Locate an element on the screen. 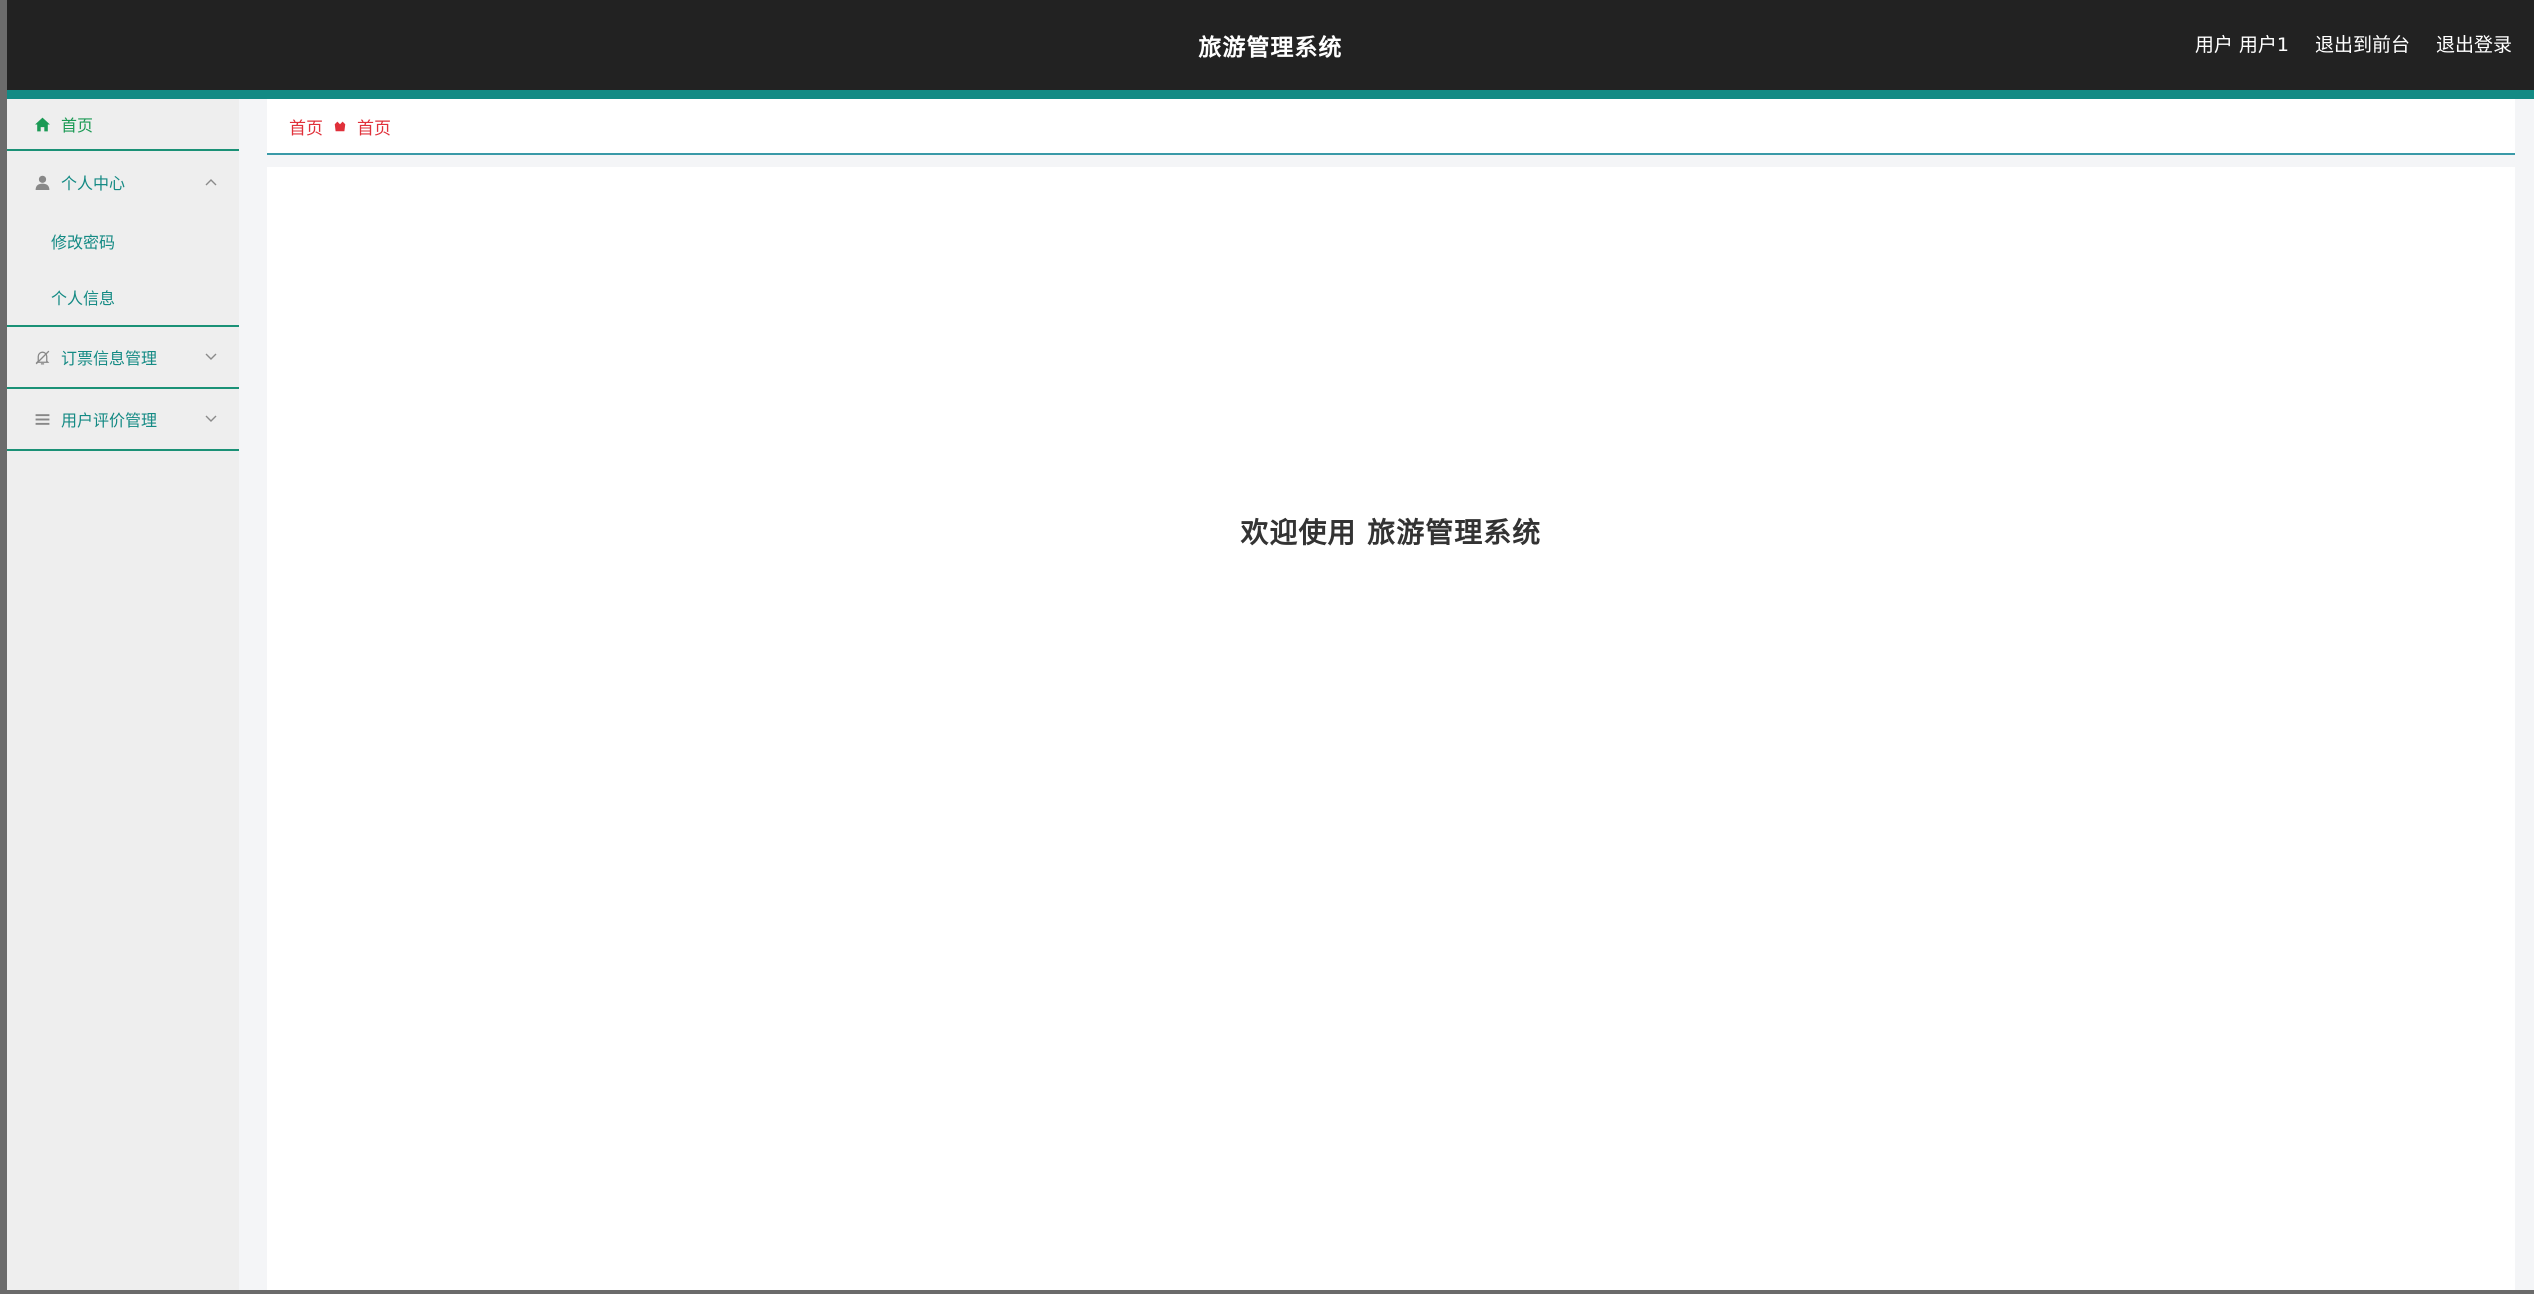  top-header: 旅游管理系统 用户 用户1 退出到前台 退出登录 is located at coordinates (1270, 45).